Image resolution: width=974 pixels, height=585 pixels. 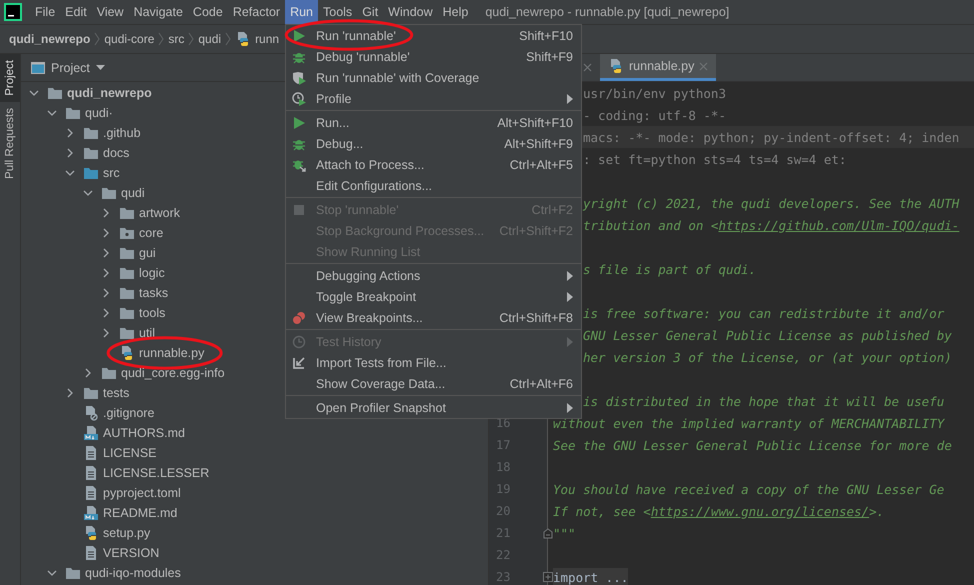 What do you see at coordinates (173, 373) in the screenshot?
I see `tree-item: qudi_core.egg-info` at bounding box center [173, 373].